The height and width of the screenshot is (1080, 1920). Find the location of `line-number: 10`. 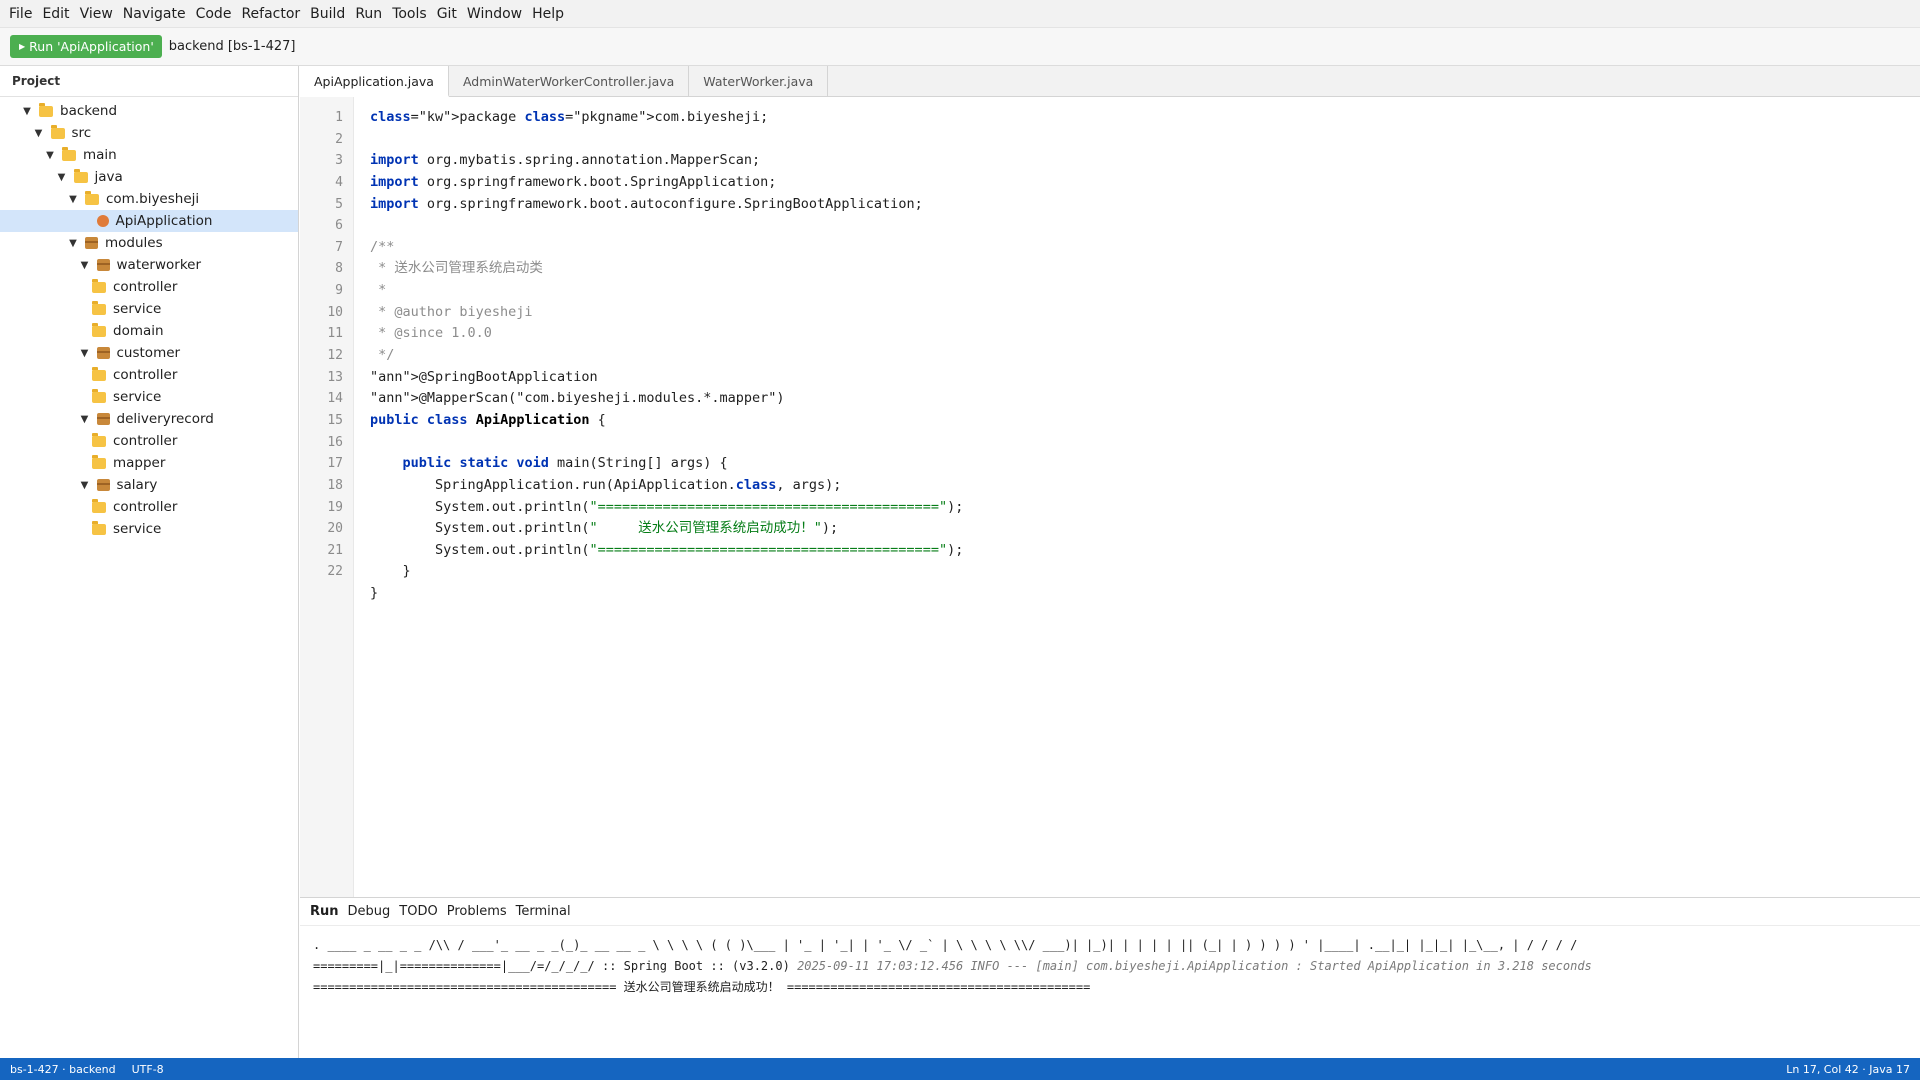

line-number: 10 is located at coordinates (335, 312).